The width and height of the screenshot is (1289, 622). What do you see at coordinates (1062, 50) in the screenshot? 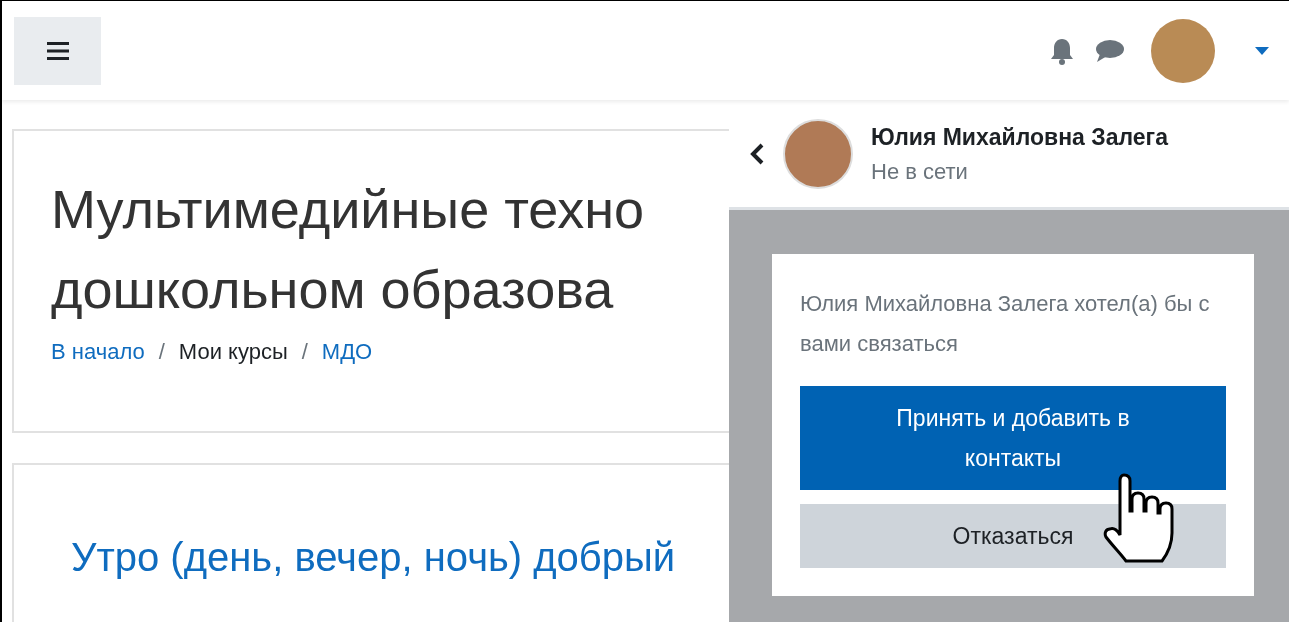
I see `notification-bell-icon` at bounding box center [1062, 50].